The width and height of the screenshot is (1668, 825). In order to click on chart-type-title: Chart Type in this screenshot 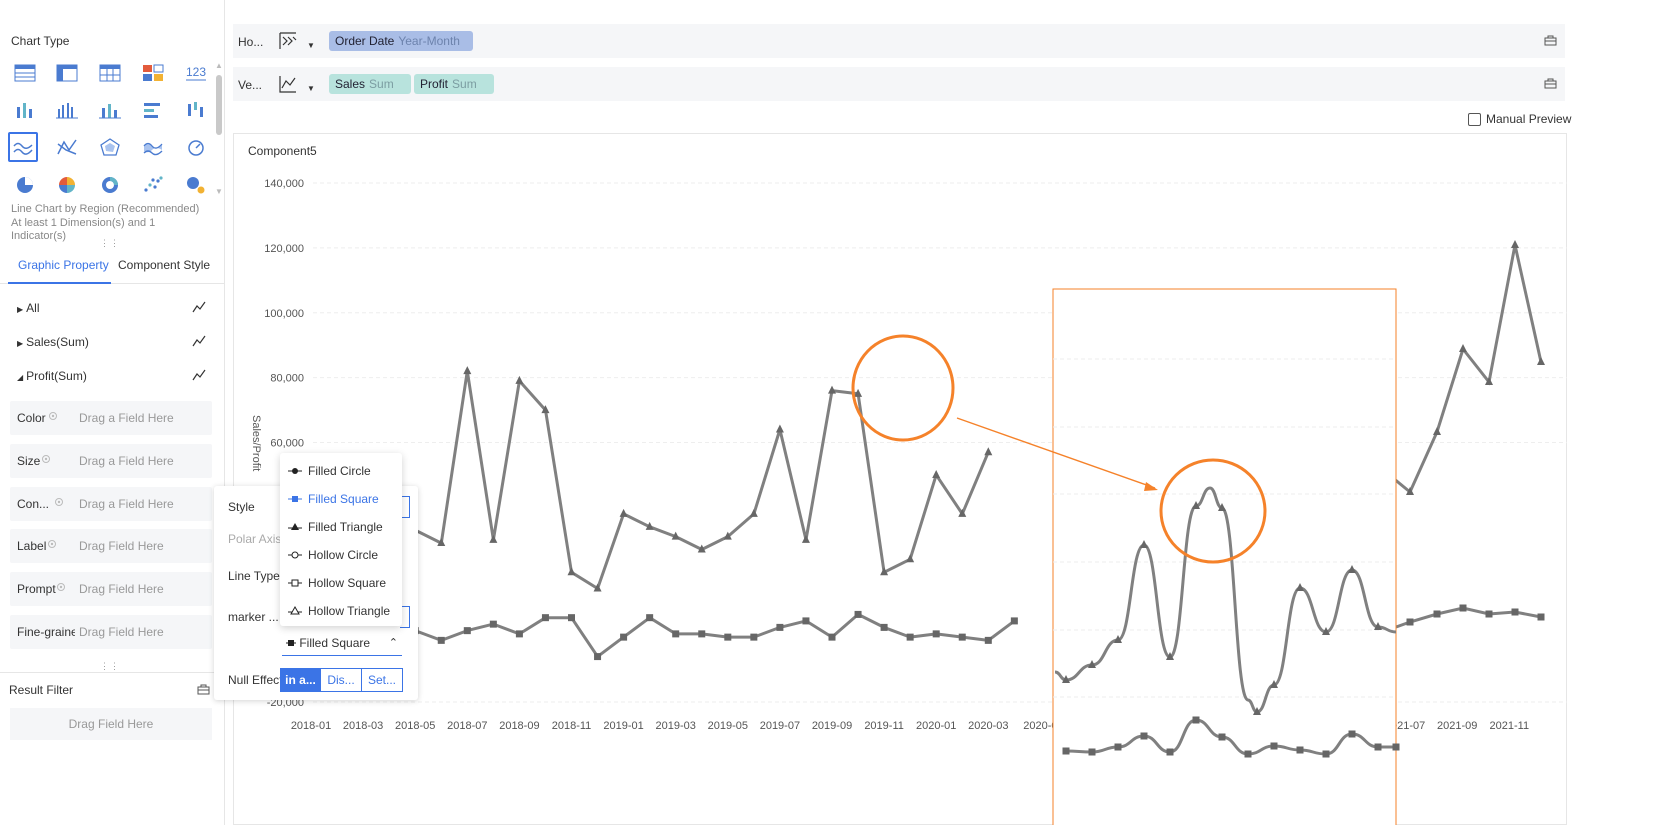, I will do `click(40, 41)`.